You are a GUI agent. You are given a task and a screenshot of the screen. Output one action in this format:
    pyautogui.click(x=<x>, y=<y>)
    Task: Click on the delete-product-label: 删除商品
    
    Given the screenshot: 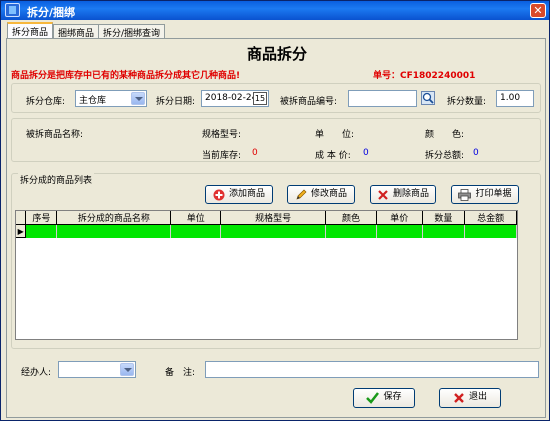 What is the action you would take?
    pyautogui.click(x=410, y=194)
    